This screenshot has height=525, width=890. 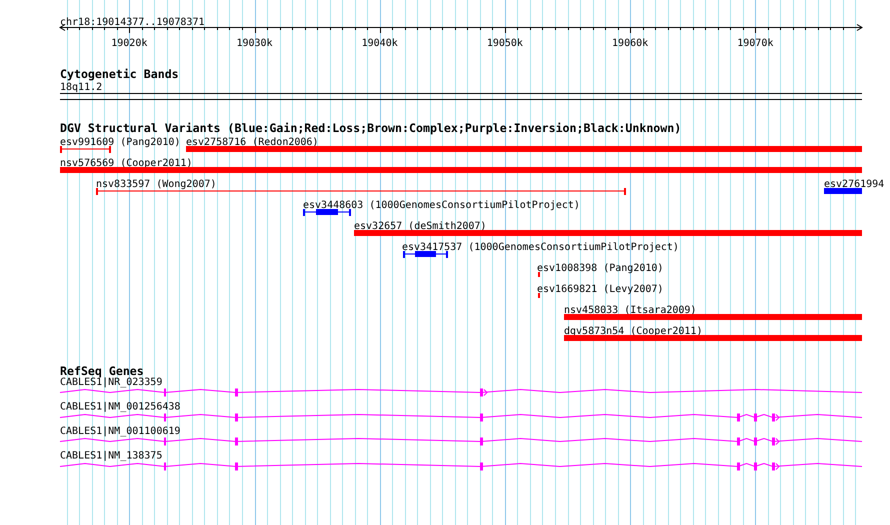 What do you see at coordinates (111, 382) in the screenshot?
I see `gene-label: CABLES1|NR_023359` at bounding box center [111, 382].